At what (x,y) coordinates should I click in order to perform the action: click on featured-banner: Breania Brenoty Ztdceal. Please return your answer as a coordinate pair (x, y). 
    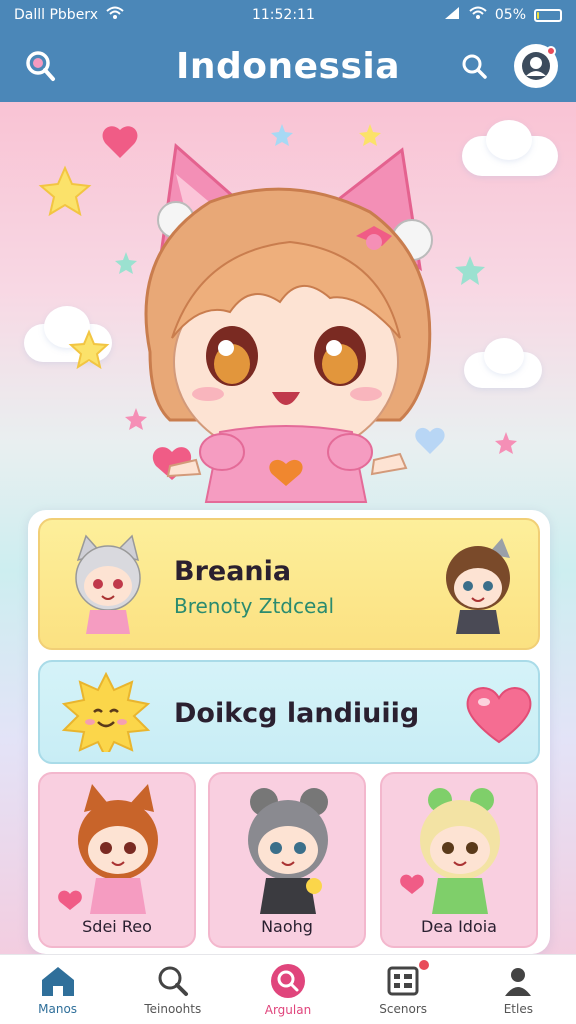
    Looking at the image, I should click on (289, 584).